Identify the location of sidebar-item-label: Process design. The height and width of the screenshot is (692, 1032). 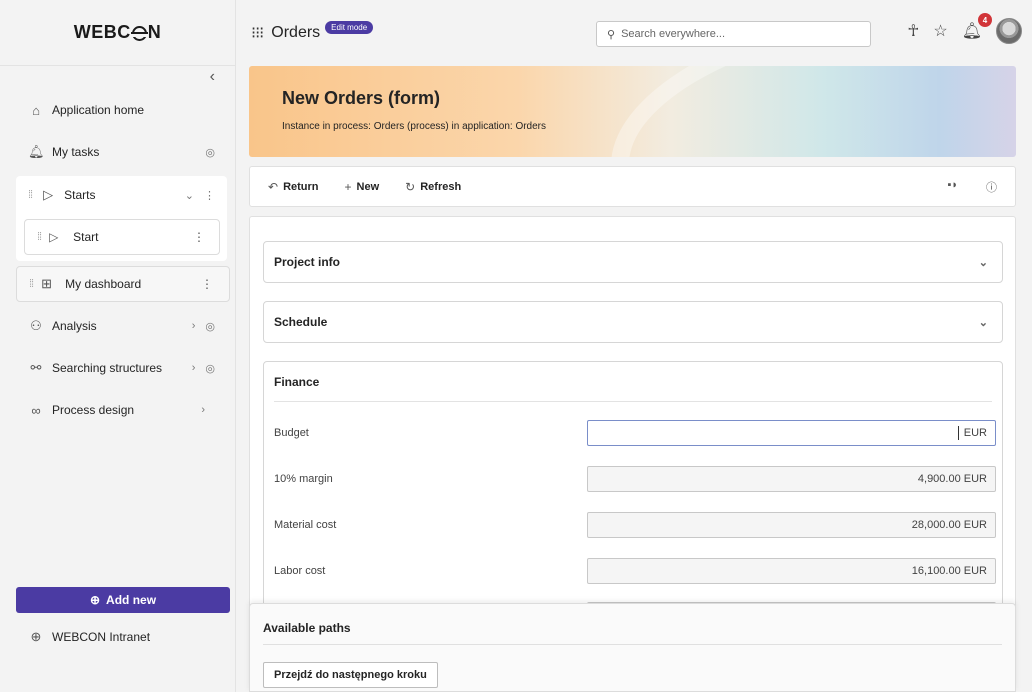
(93, 410).